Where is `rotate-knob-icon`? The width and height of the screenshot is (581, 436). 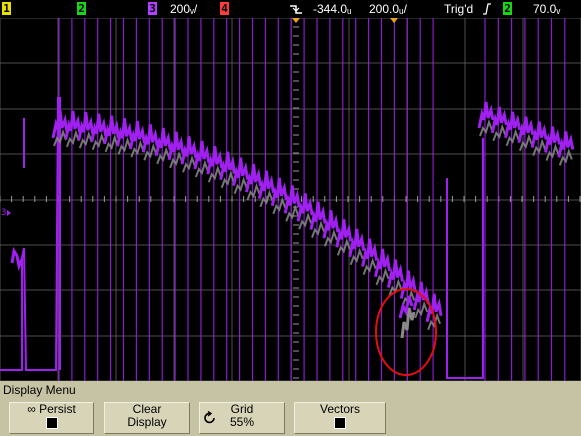
rotate-knob-icon is located at coordinates (209, 417).